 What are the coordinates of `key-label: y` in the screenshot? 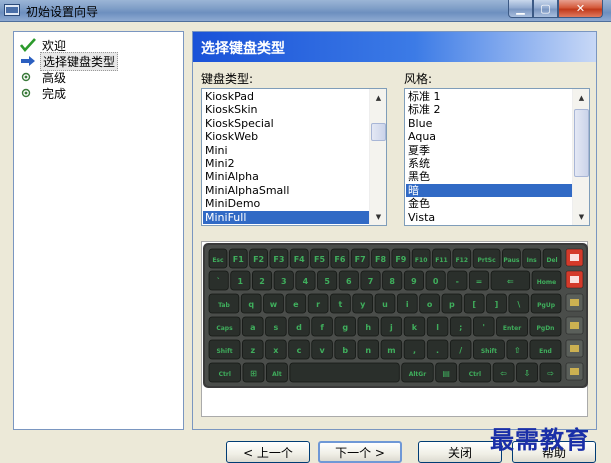 It's located at (363, 304).